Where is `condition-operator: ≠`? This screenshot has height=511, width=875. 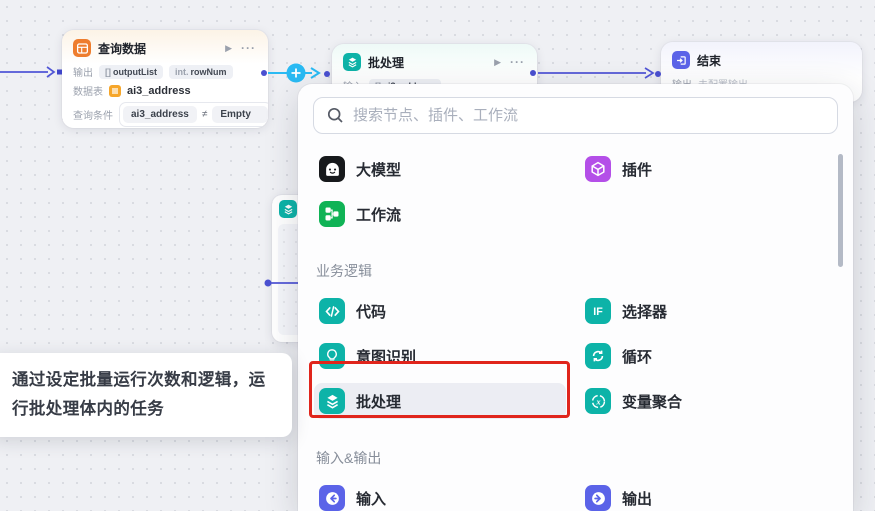 condition-operator: ≠ is located at coordinates (205, 114).